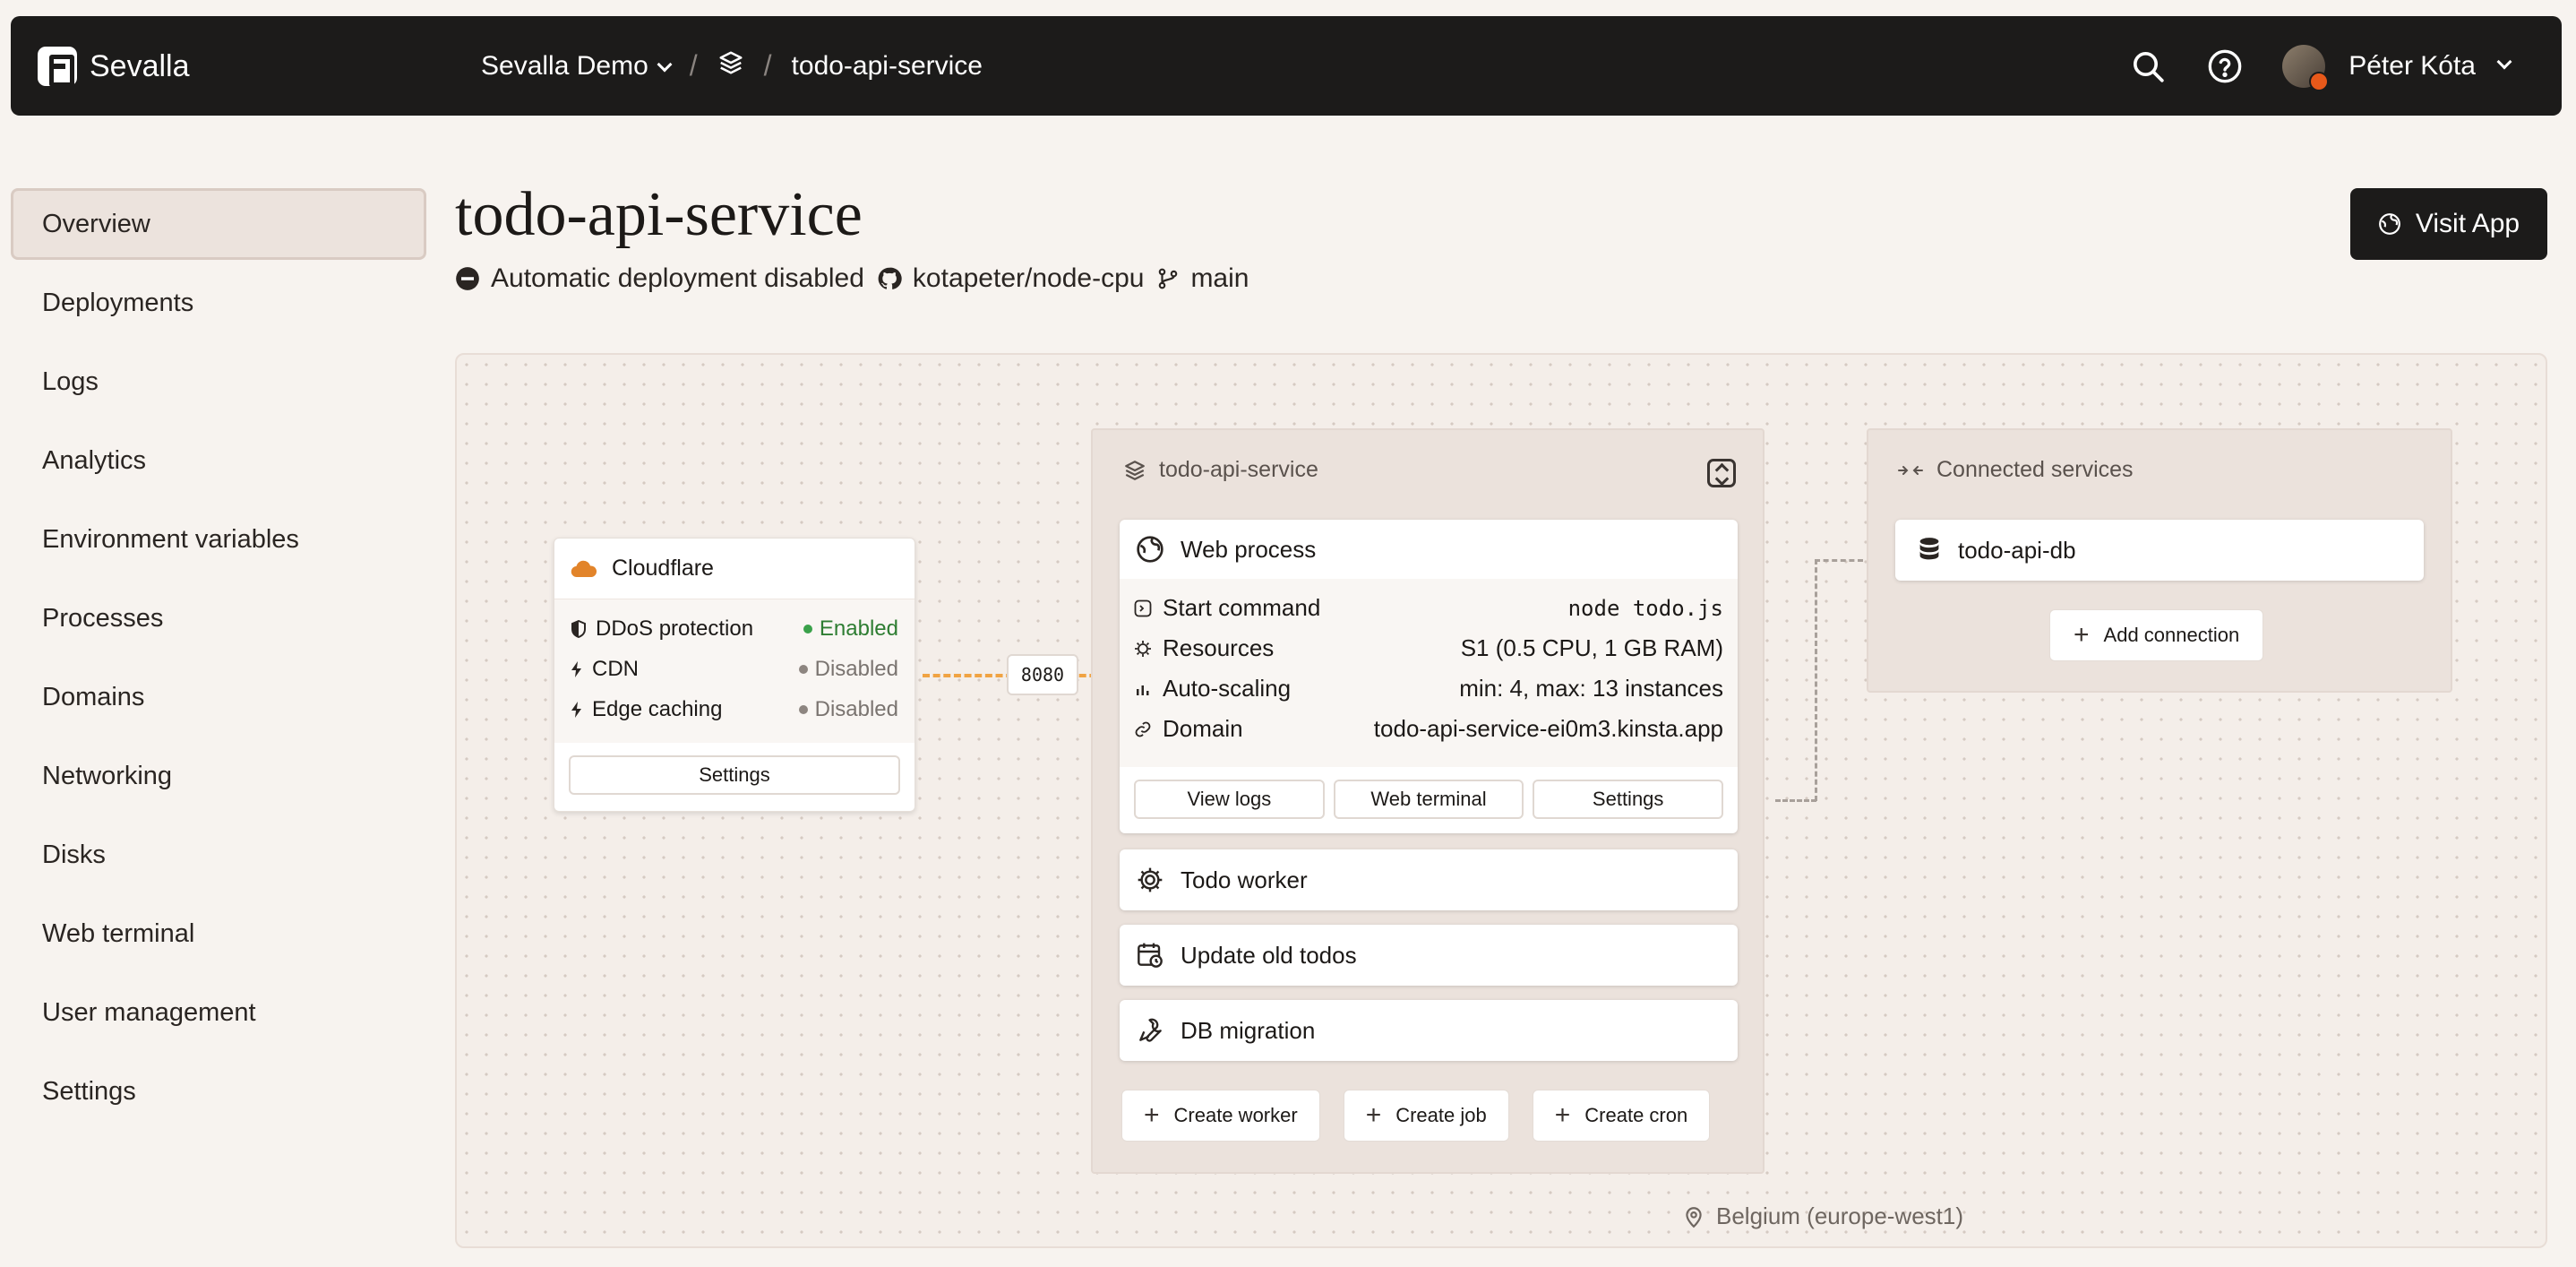 This screenshot has height=1267, width=2576. What do you see at coordinates (1242, 607) in the screenshot?
I see `start-command-label: Start command` at bounding box center [1242, 607].